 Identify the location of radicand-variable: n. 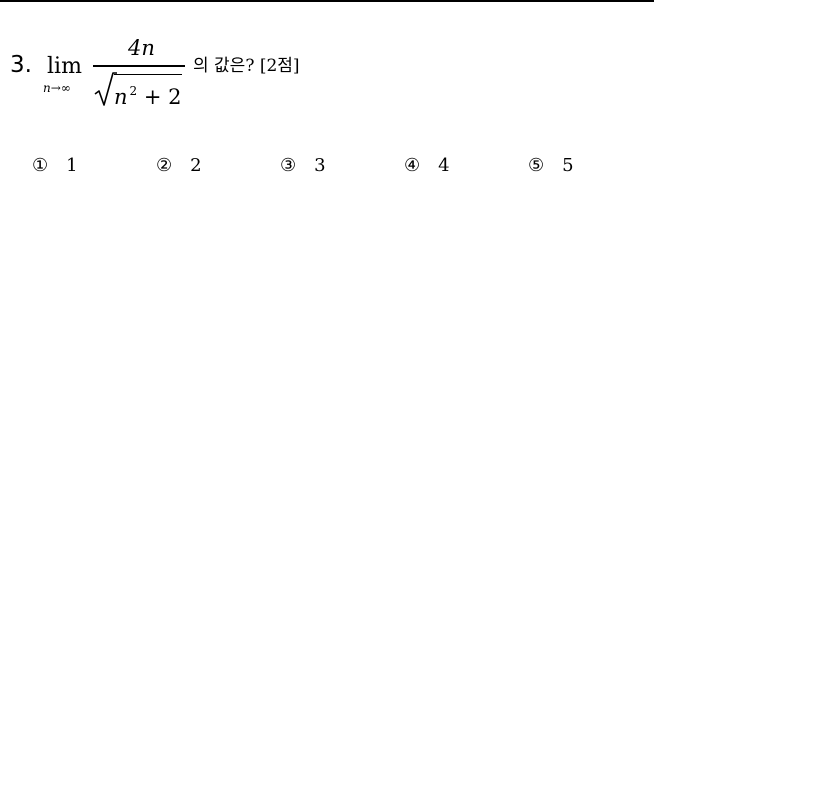
(121, 97).